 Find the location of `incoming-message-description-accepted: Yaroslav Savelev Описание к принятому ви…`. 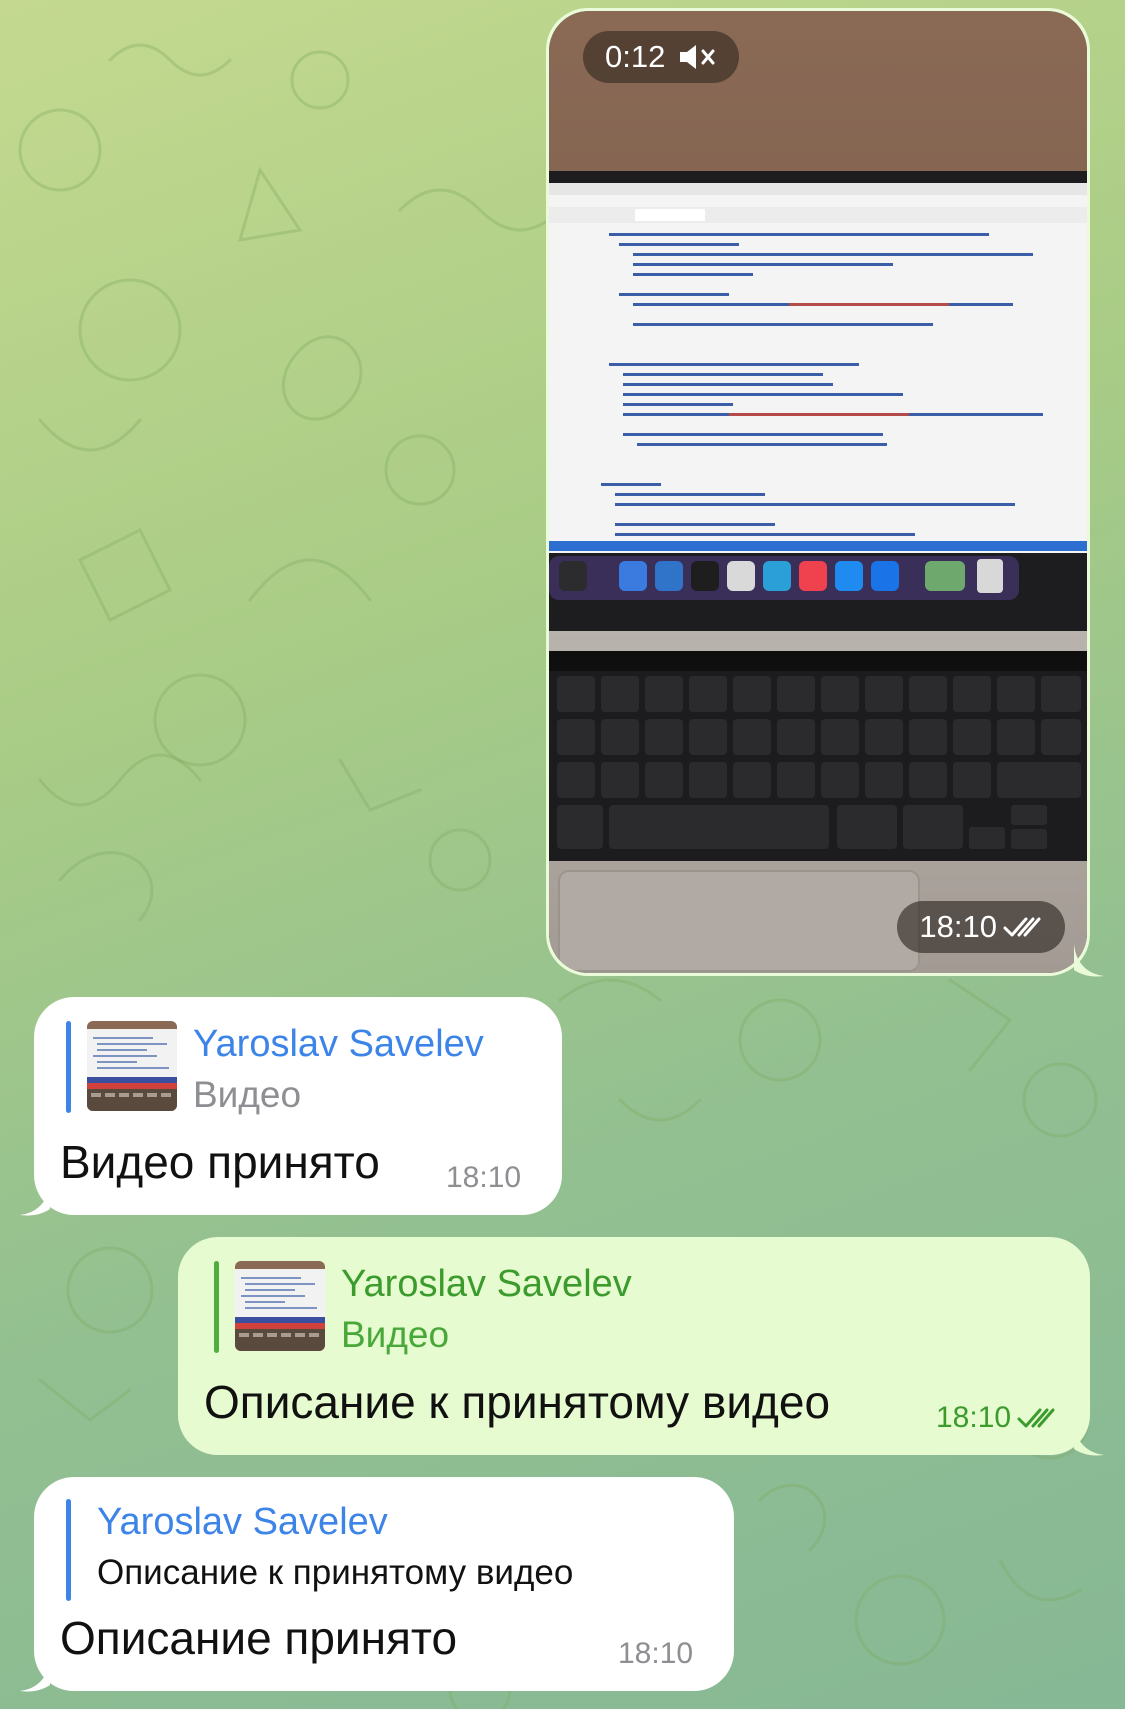

incoming-message-description-accepted: Yaroslav Savelev Описание к принятому ви… is located at coordinates (377, 1584).